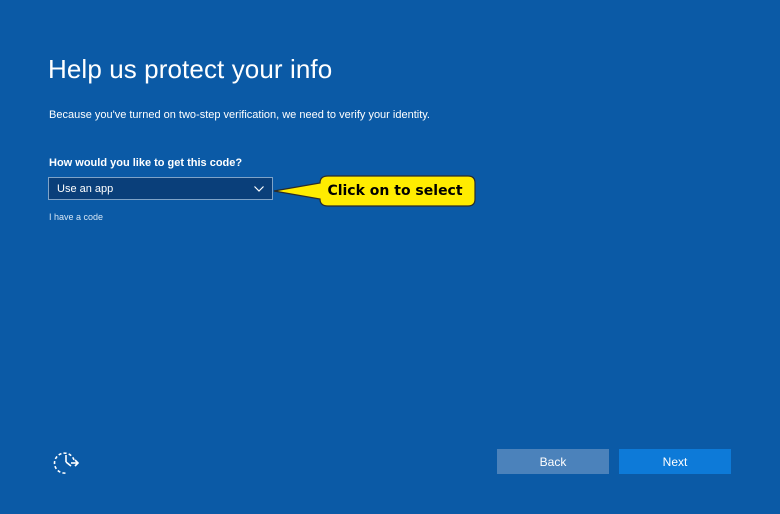  Describe the element at coordinates (160, 188) in the screenshot. I see `code-method-select: Use an app` at that location.